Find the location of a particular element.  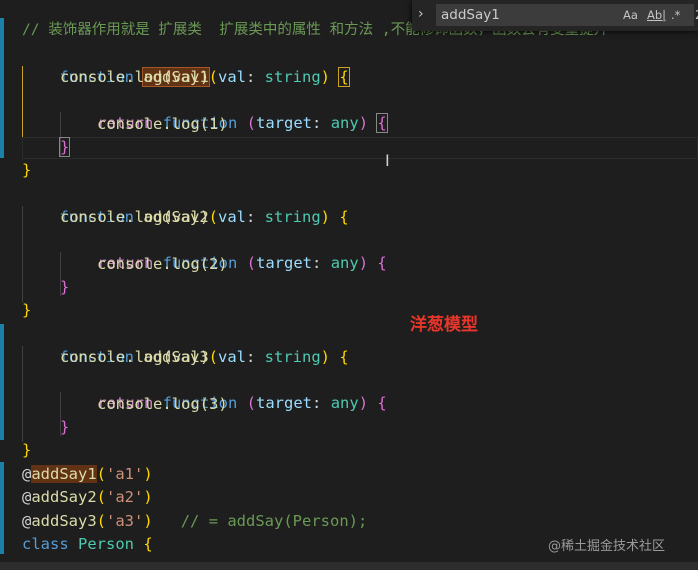

code-line: function addSay2(val: string) { is located at coordinates (204, 217).